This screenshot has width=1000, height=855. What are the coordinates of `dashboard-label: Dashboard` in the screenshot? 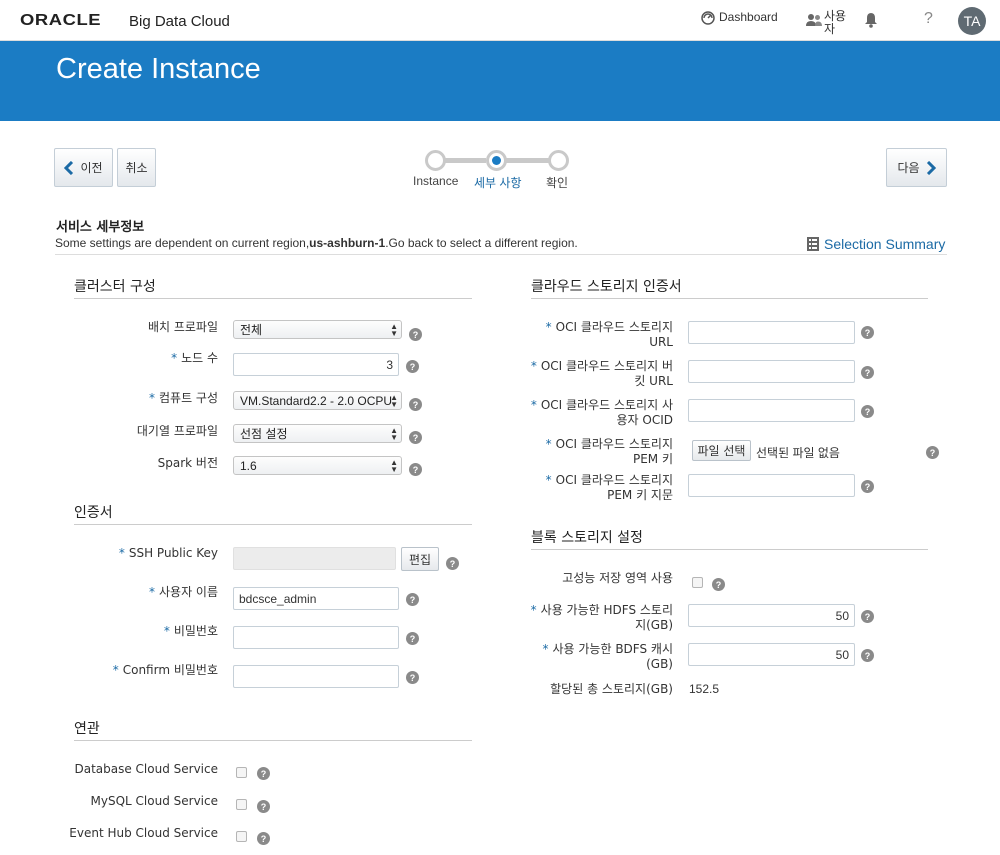 It's located at (748, 17).